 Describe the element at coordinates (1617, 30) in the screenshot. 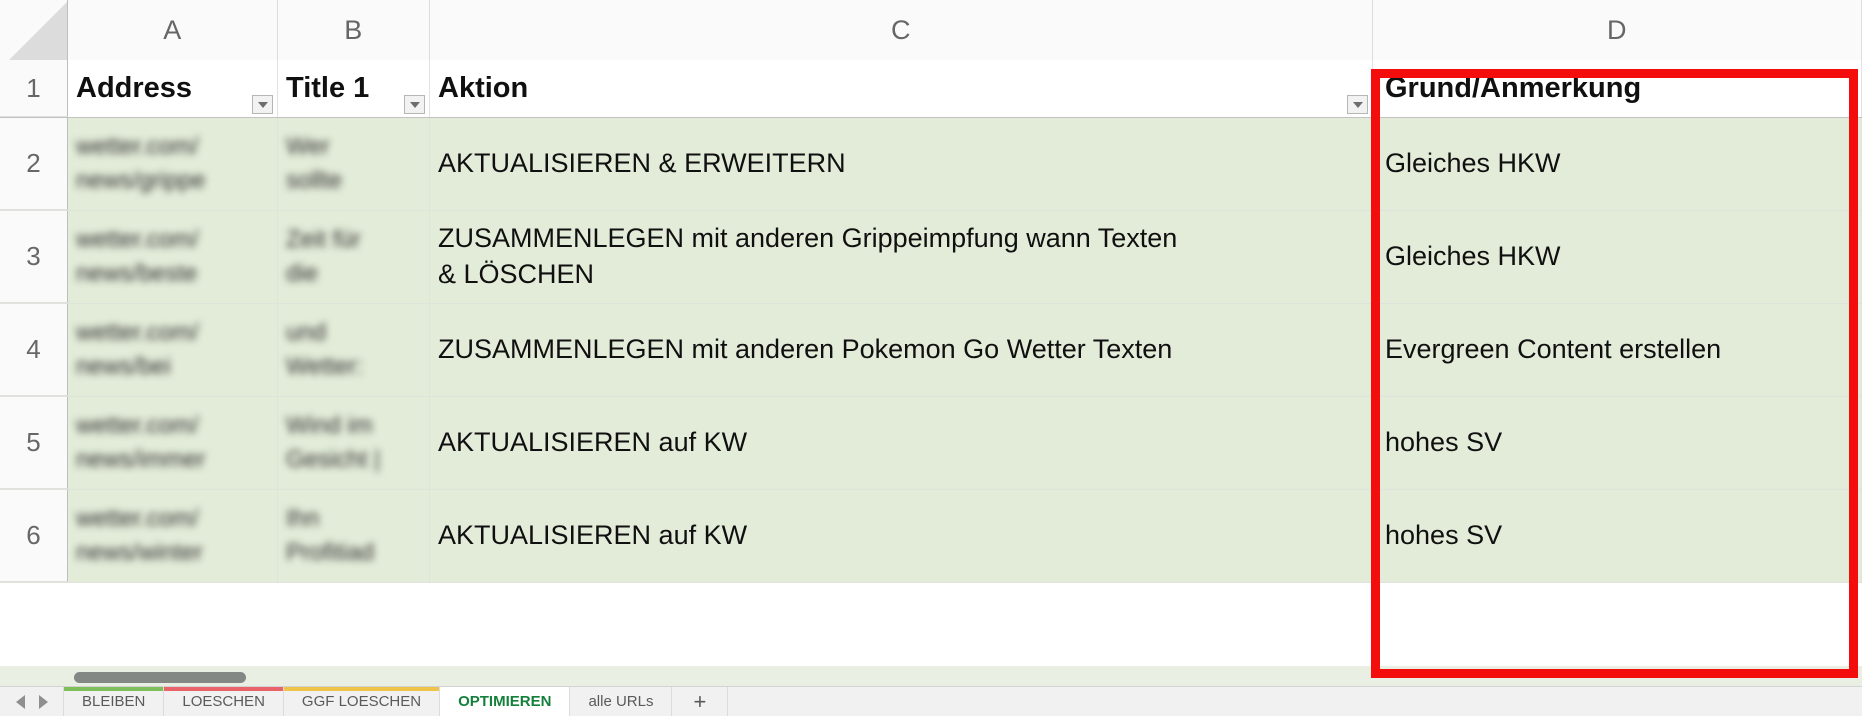

I see `column-header-d: D` at that location.